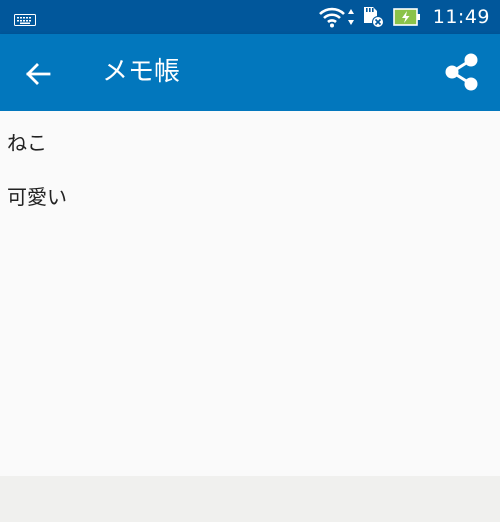 The height and width of the screenshot is (522, 500). Describe the element at coordinates (461, 17) in the screenshot. I see `status-time: 11:49` at that location.